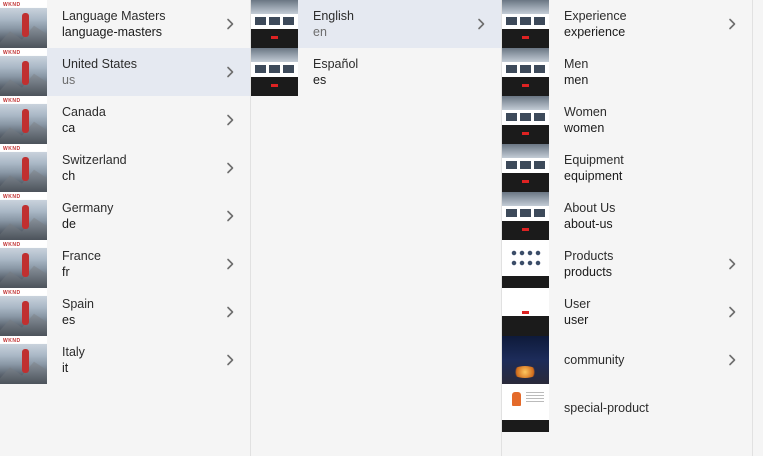  I want to click on page-row: English en, so click(376, 24).